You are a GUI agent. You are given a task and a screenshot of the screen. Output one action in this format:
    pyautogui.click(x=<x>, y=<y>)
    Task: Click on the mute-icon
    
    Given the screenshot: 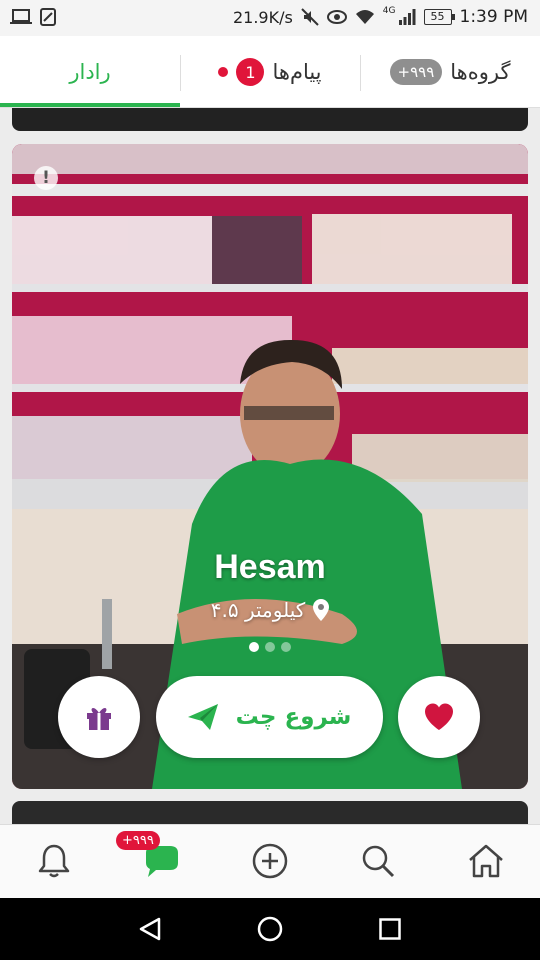 What is the action you would take?
    pyautogui.click(x=310, y=17)
    